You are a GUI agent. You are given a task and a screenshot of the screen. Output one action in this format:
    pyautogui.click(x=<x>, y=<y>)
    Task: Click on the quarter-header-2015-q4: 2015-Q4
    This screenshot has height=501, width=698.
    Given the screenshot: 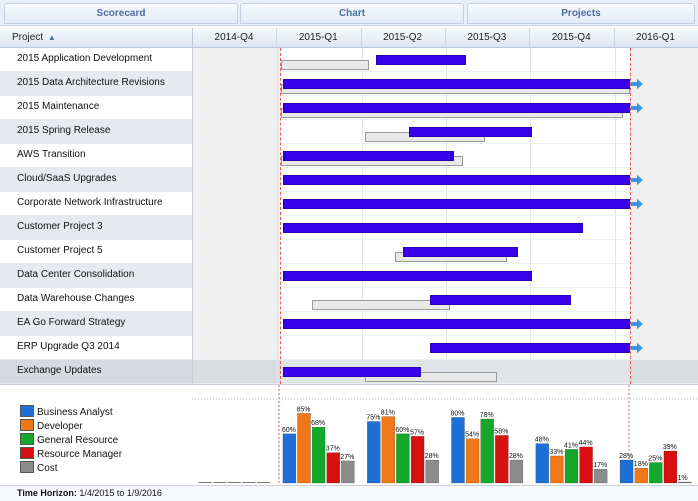 What is the action you would take?
    pyautogui.click(x=571, y=37)
    